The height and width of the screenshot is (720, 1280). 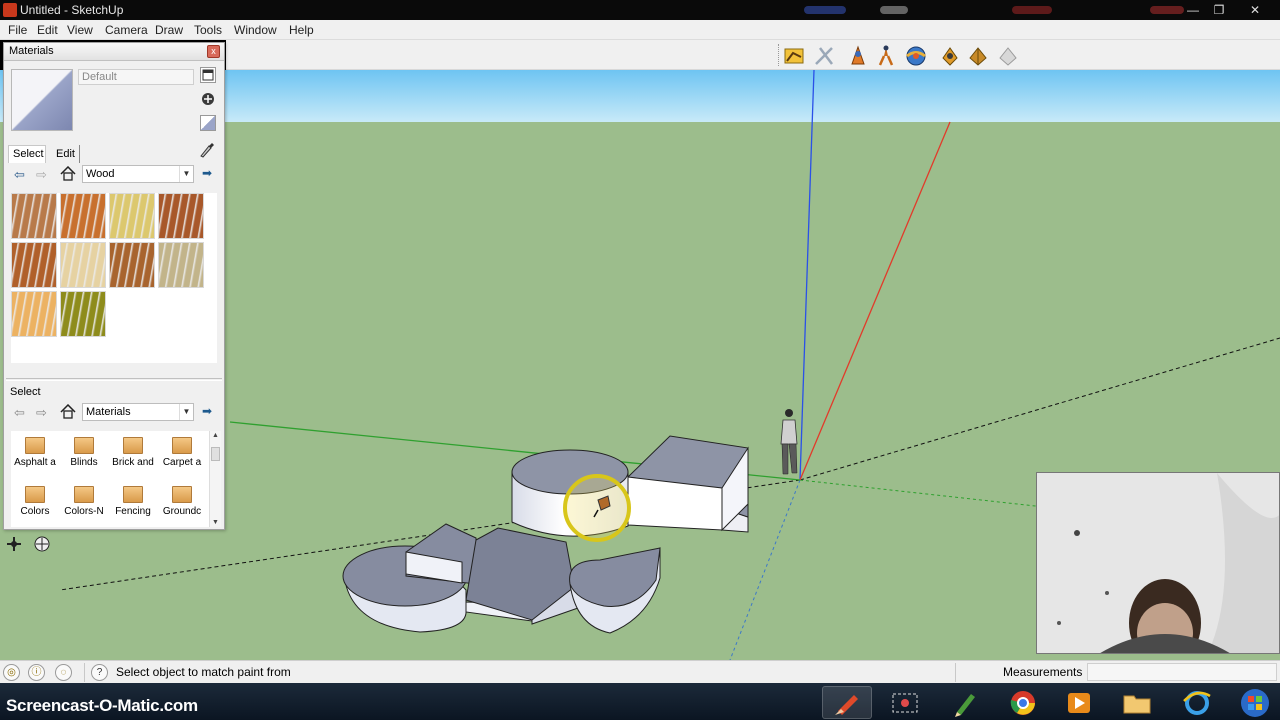 What do you see at coordinates (36, 672) in the screenshot?
I see `credits-icon: ⓘ` at bounding box center [36, 672].